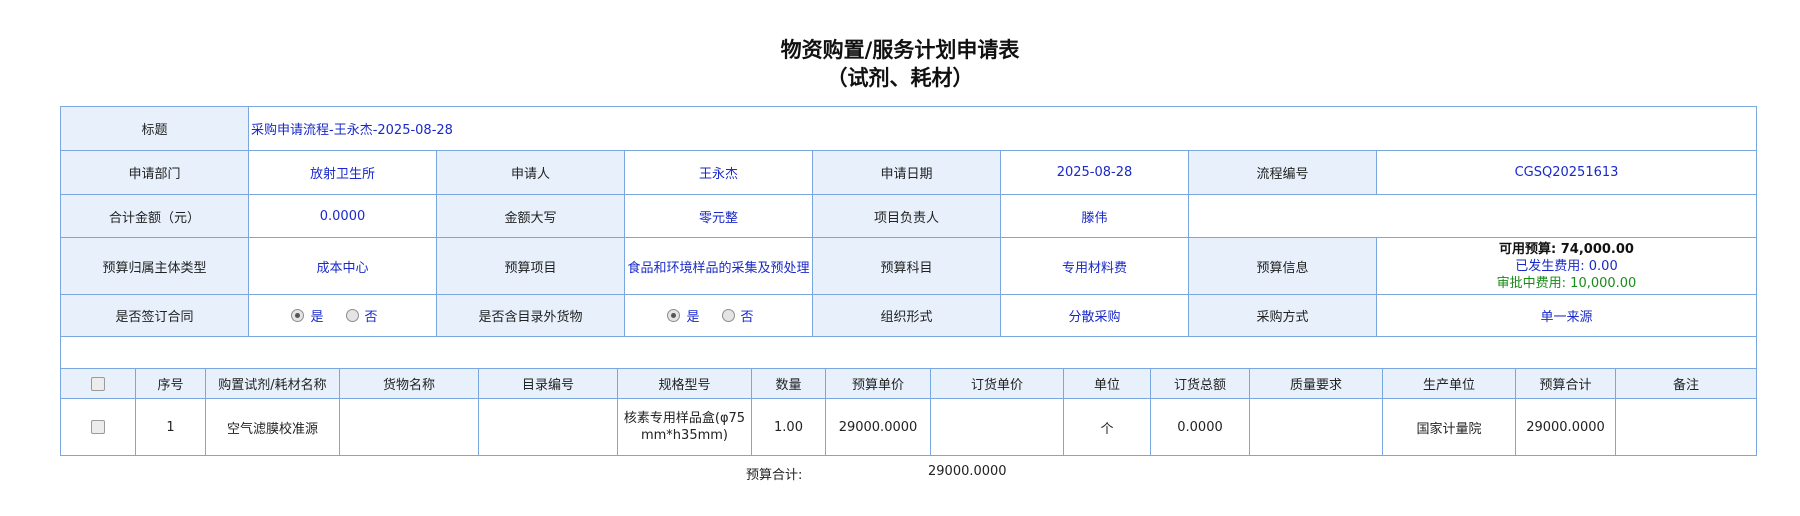  I want to click on out-of-catalog-yes-label: 是, so click(692, 315).